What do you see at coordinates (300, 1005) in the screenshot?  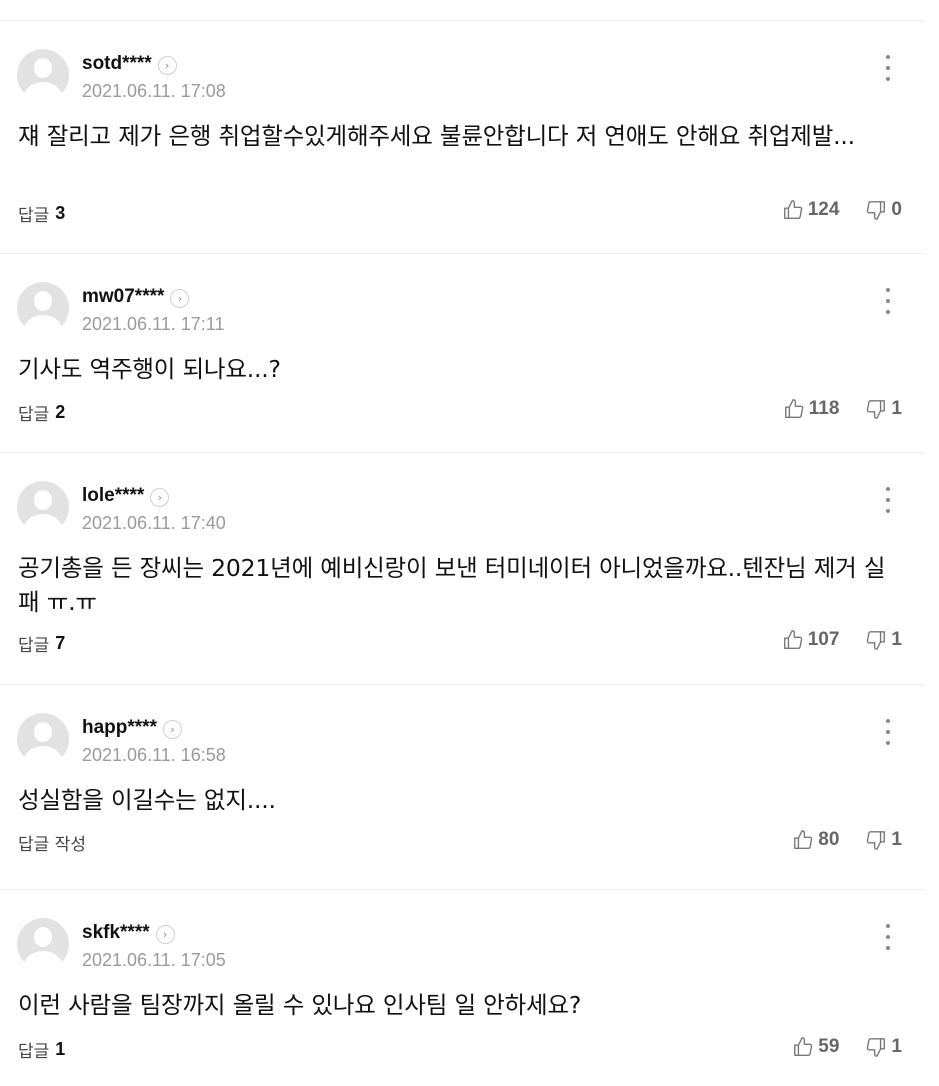 I see `comment-text: 이런 사람을 팀장까지 올릴 수 있나요 인사팀 일 안하세요?` at bounding box center [300, 1005].